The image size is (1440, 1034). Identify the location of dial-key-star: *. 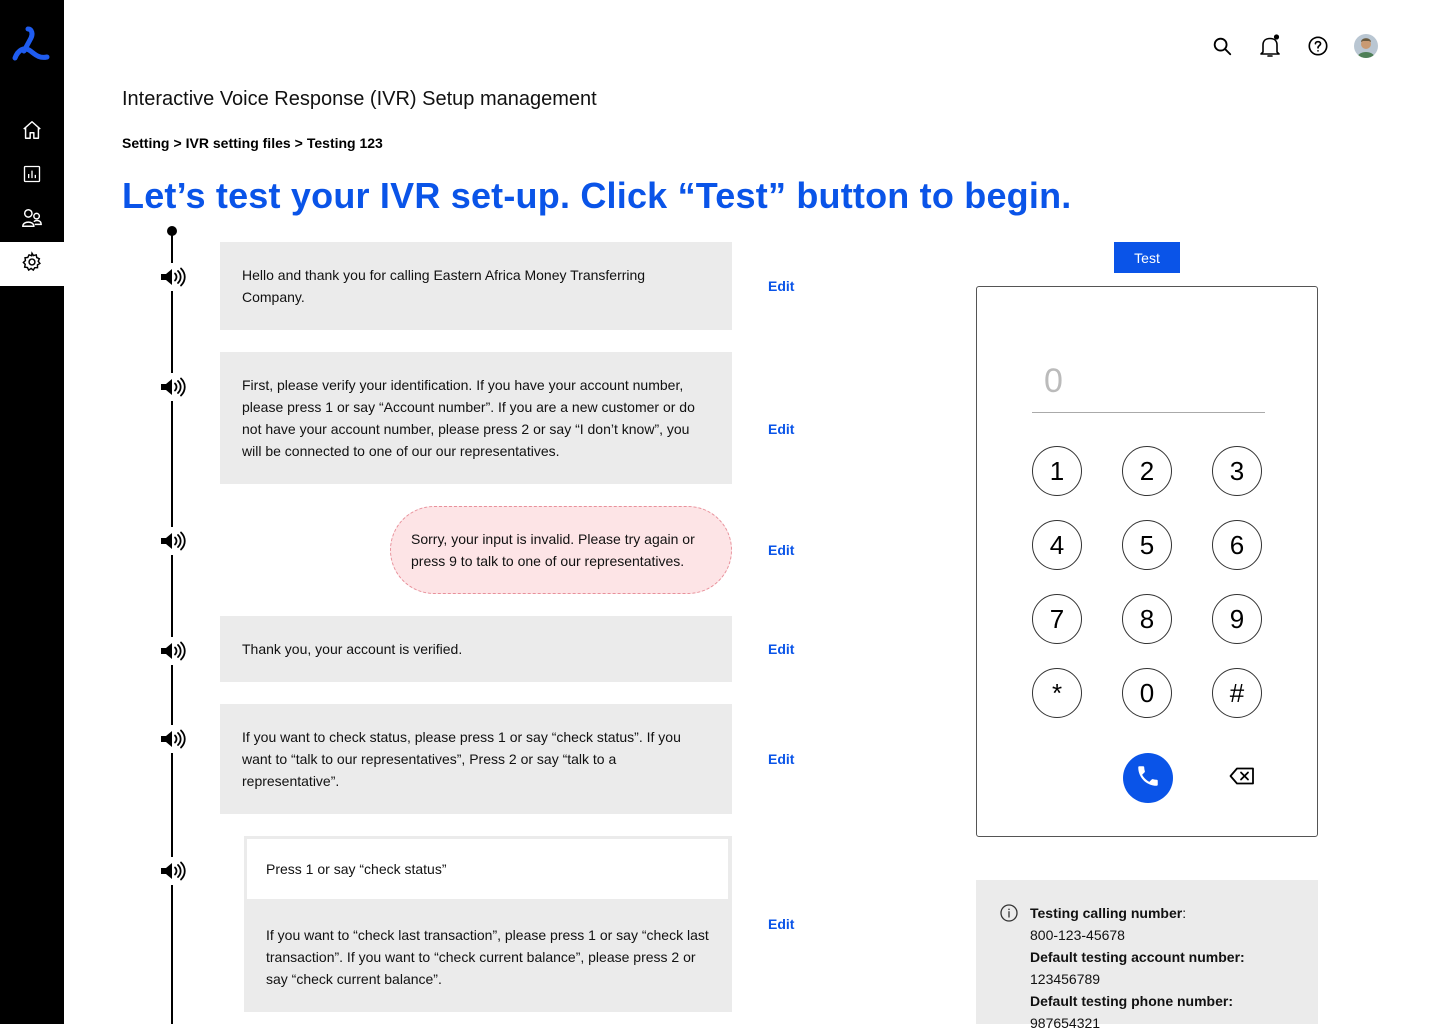
(1057, 693).